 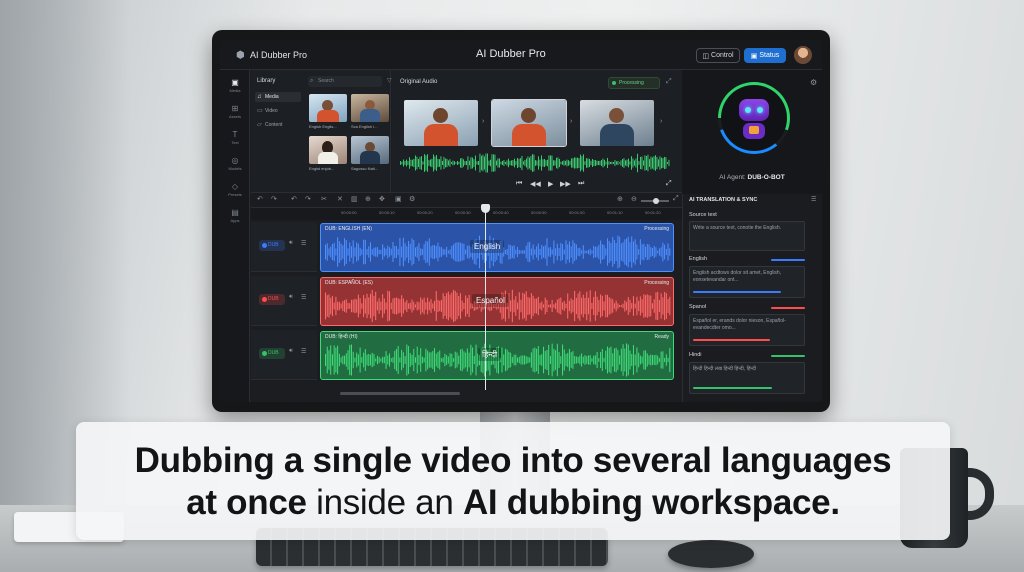 I want to click on play-icon: ▶, so click(x=550, y=184).